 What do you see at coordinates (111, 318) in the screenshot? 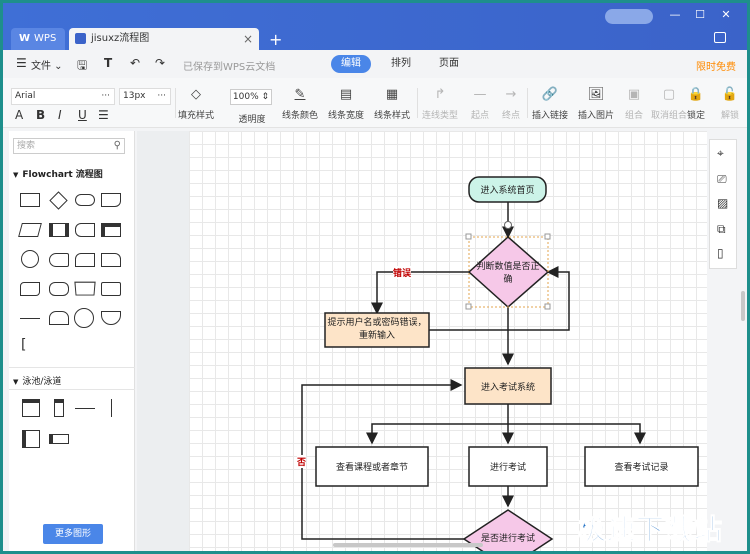
I see `shape-off-page` at bounding box center [111, 318].